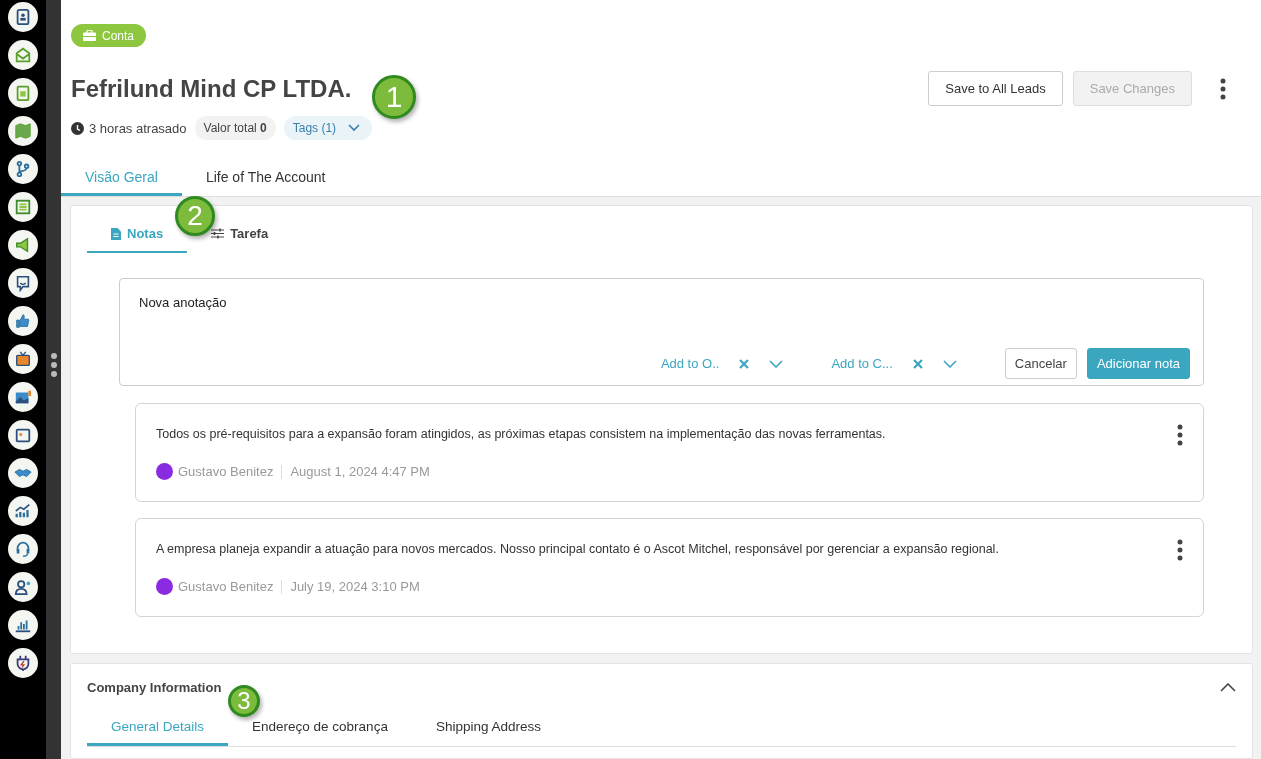  I want to click on action-button: Save to All Leads, so click(995, 88).